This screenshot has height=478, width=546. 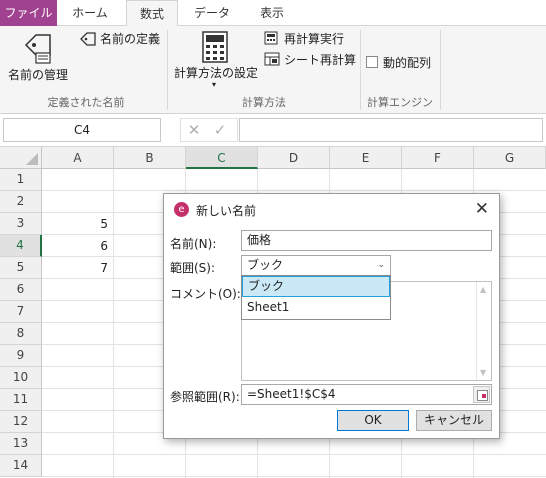 I want to click on tab-data: データ, so click(x=212, y=13).